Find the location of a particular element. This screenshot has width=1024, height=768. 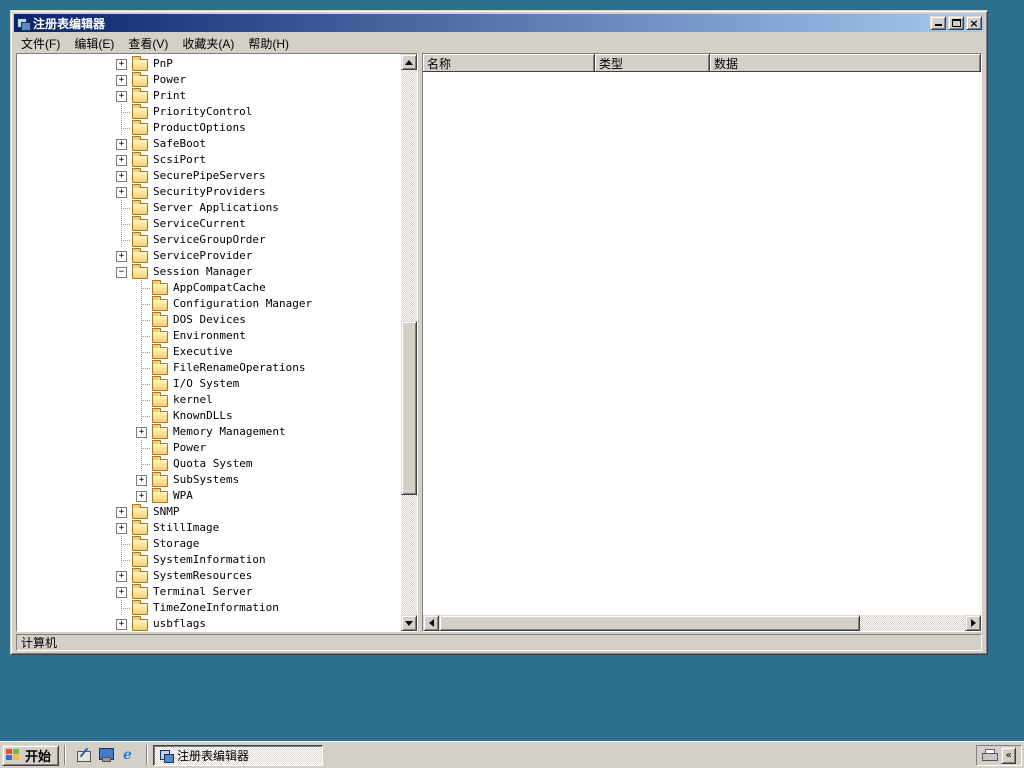

tree-node-label: ServiceGroupOrder is located at coordinates (209, 240).